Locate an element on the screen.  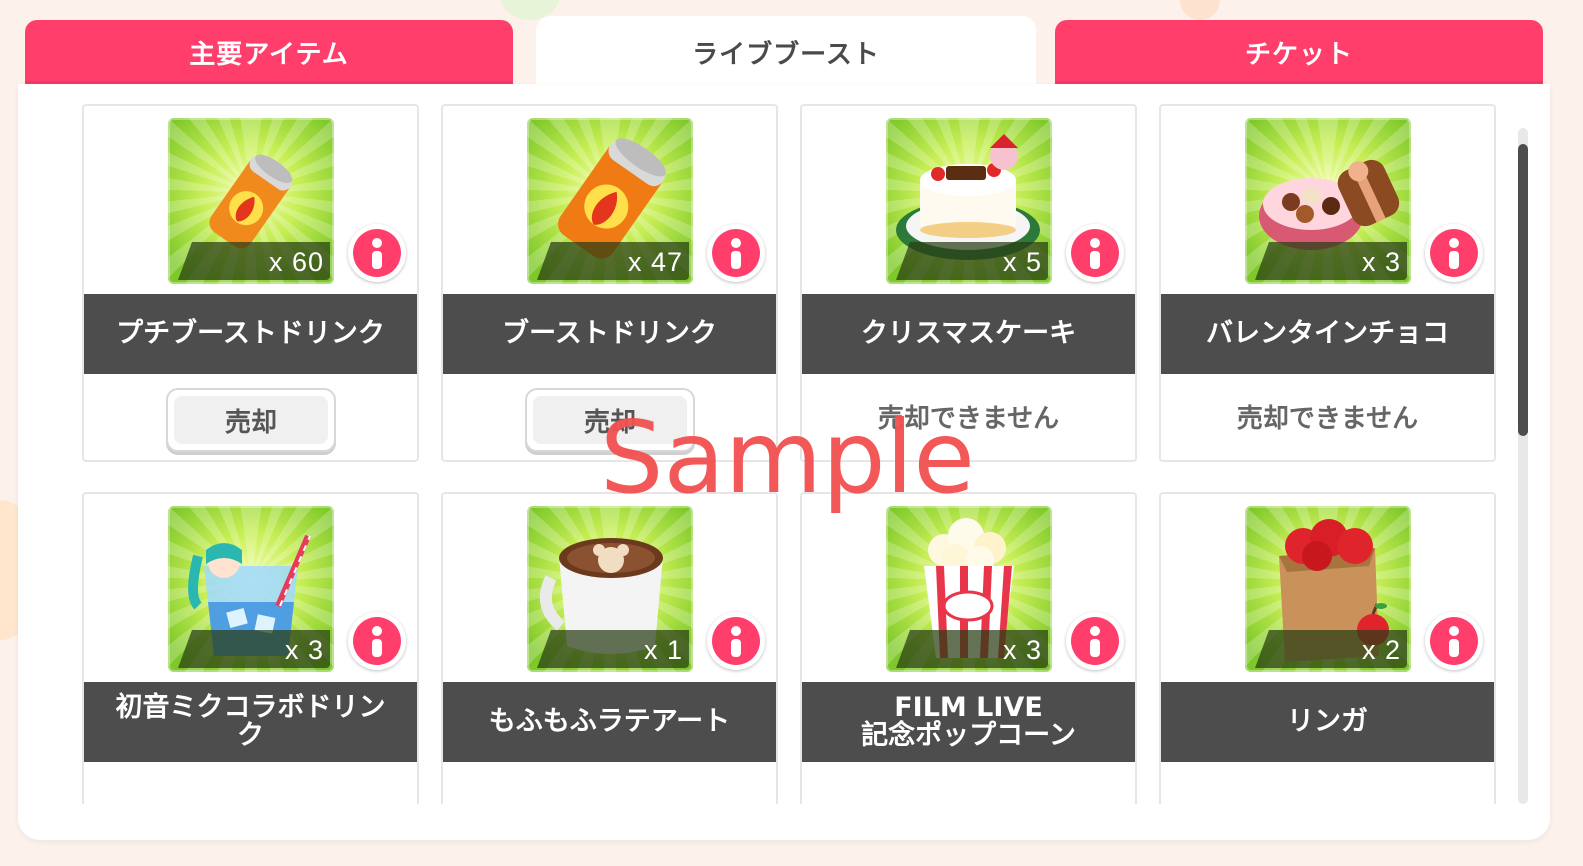
item-thumbnail: x 5 is located at coordinates (969, 201).